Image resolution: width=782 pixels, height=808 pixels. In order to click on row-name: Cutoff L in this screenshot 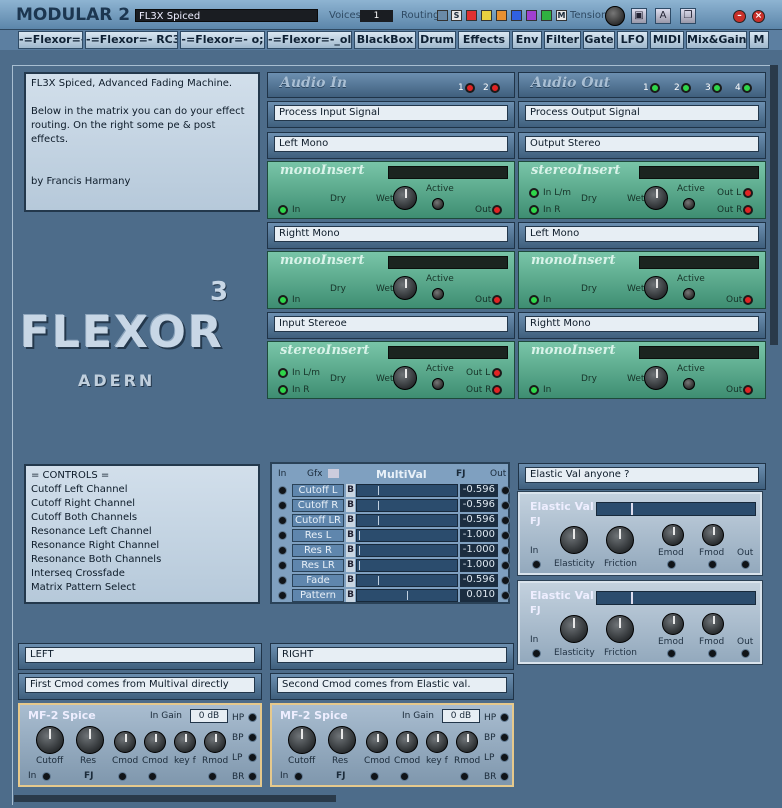, I will do `click(318, 490)`.